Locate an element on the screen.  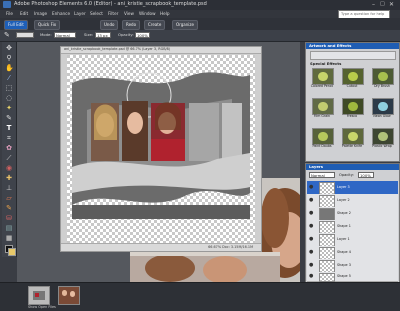
lasso-tool-icon: ◌ is located at coordinates (9, 98).